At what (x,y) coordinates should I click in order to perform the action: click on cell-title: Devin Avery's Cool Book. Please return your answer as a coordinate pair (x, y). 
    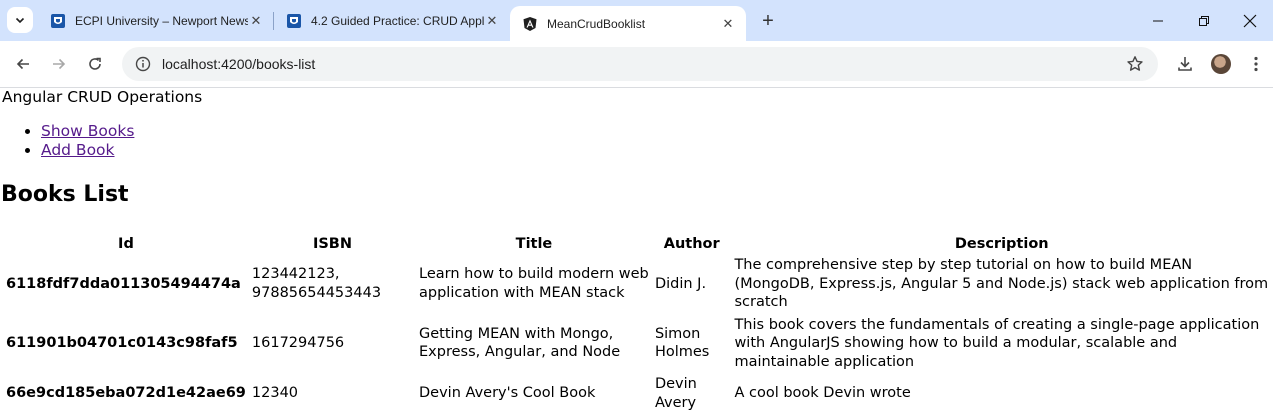
    Looking at the image, I should click on (507, 393).